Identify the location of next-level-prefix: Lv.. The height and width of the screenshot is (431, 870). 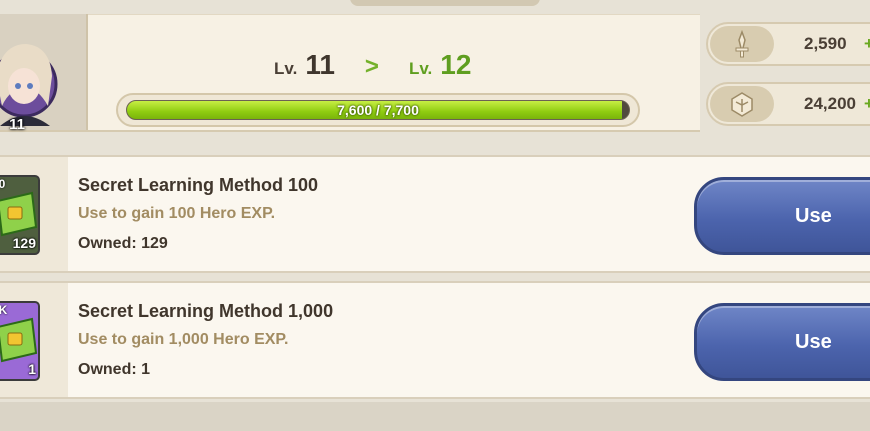
(420, 68).